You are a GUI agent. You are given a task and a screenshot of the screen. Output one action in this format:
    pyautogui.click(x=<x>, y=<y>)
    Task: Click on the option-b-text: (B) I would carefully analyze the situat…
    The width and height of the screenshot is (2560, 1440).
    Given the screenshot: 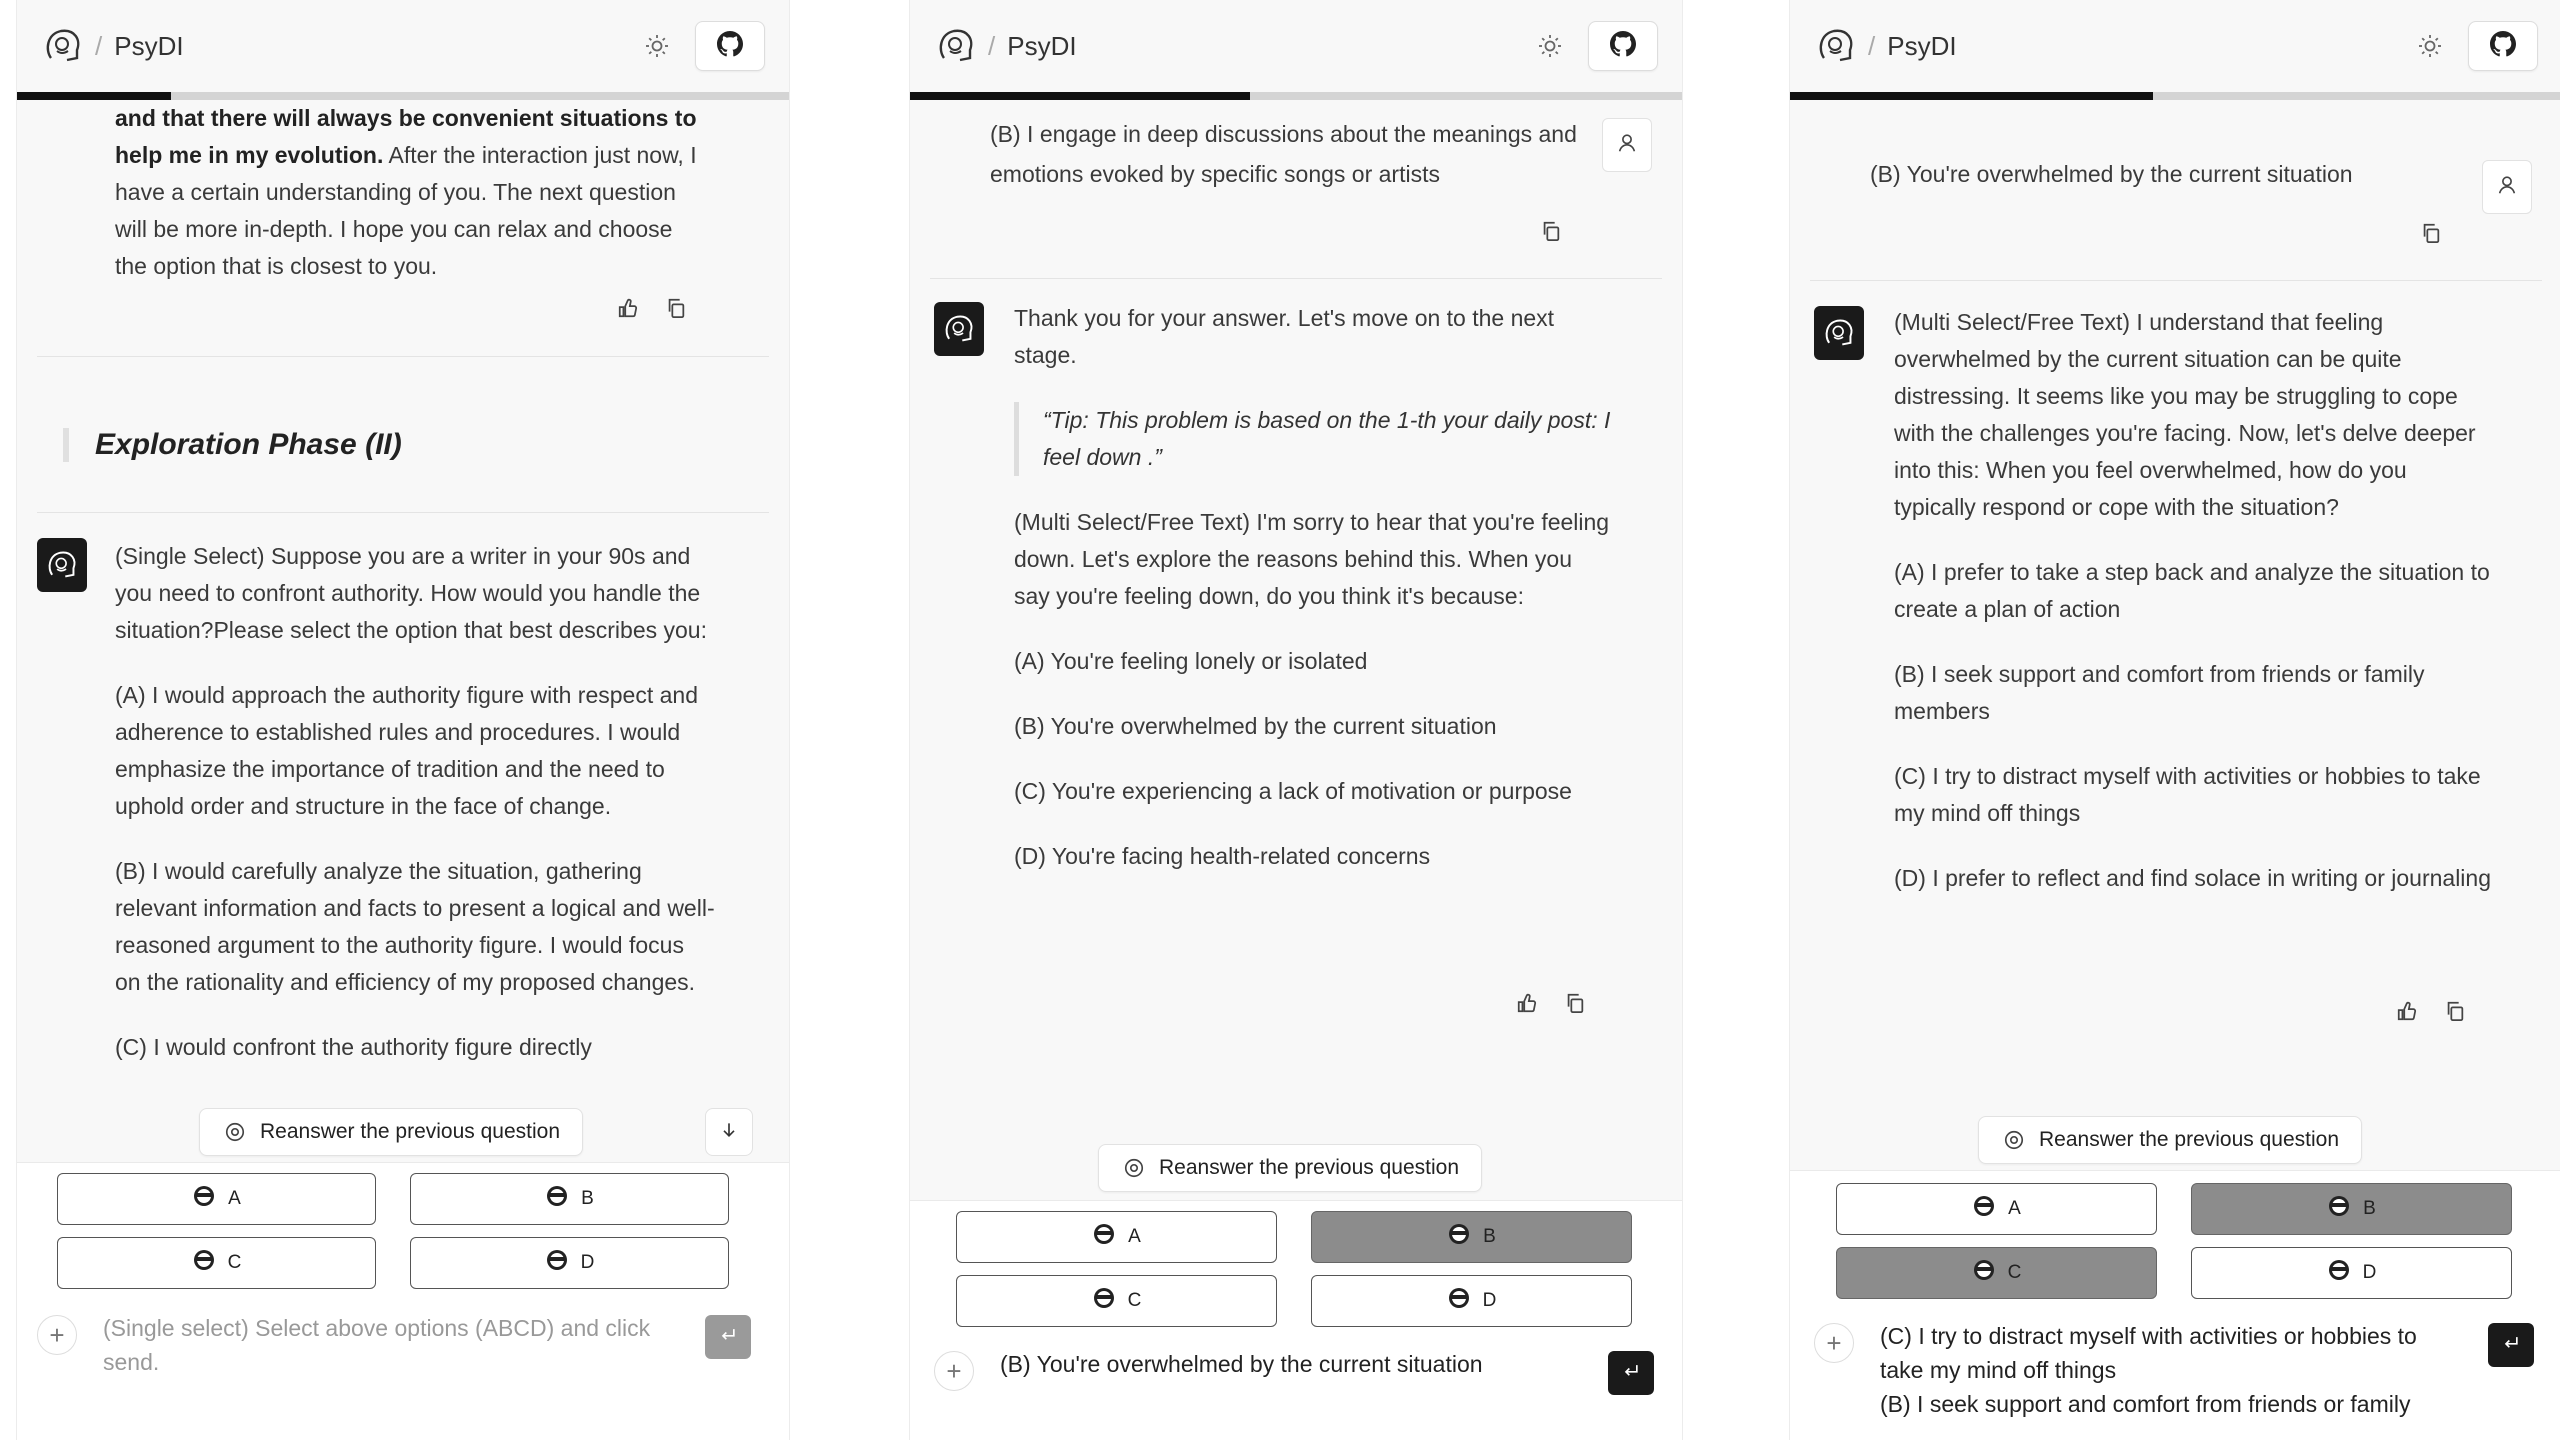 What is the action you would take?
    pyautogui.click(x=415, y=926)
    